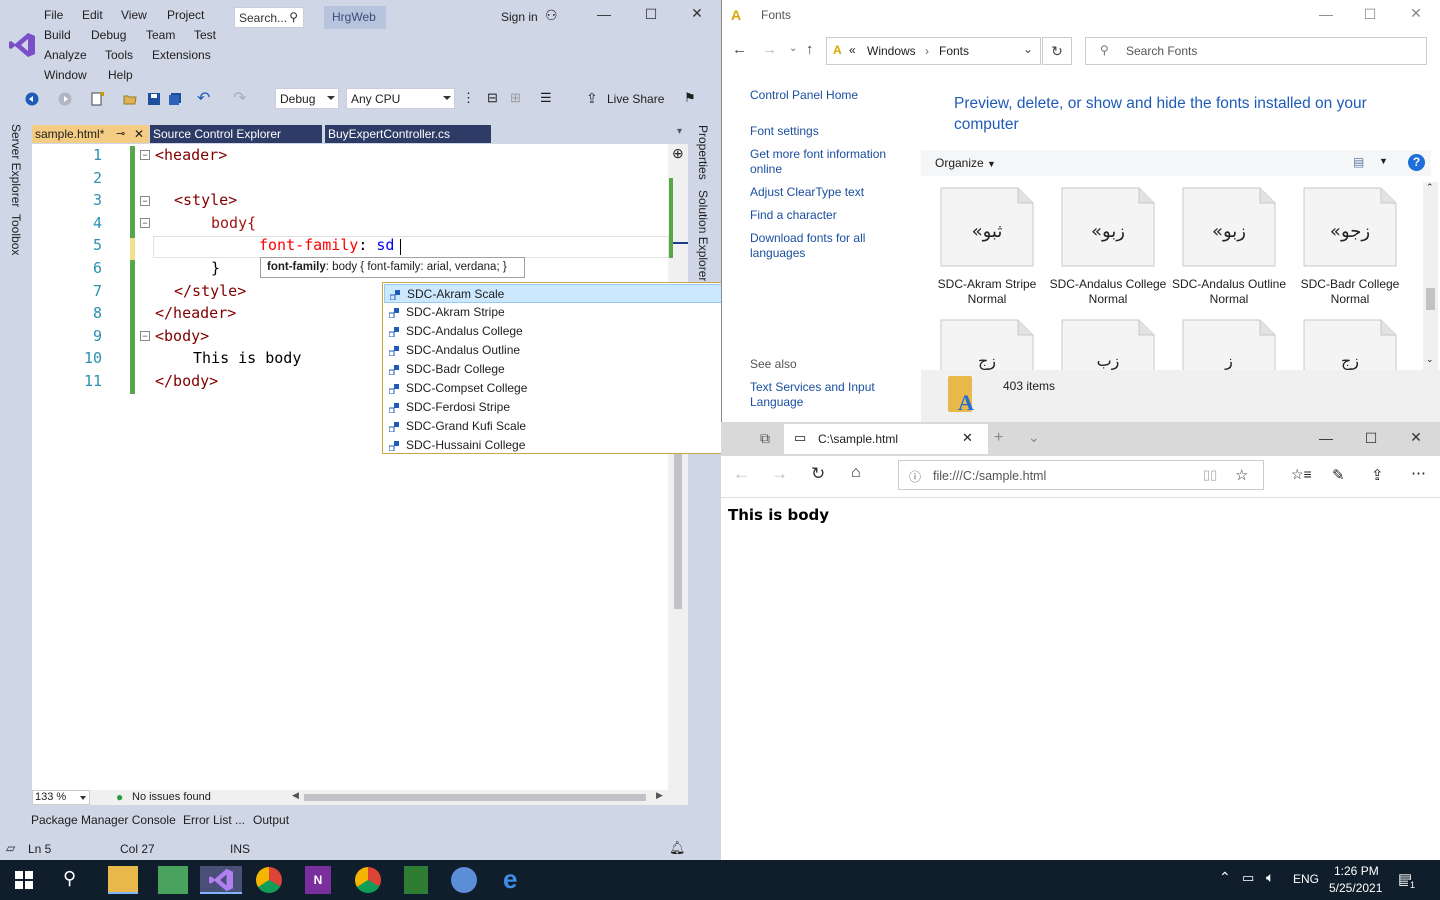 This screenshot has height=900, width=1440. Describe the element at coordinates (690, 98) in the screenshot. I see `feedback-icon: ⚑` at that location.